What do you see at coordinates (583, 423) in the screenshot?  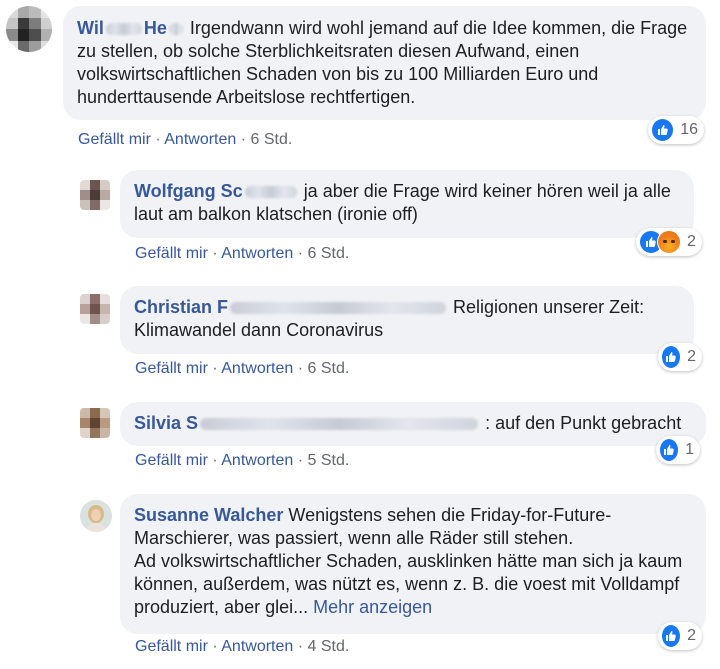 I see `comment-text: : auf den Punkt gebracht` at bounding box center [583, 423].